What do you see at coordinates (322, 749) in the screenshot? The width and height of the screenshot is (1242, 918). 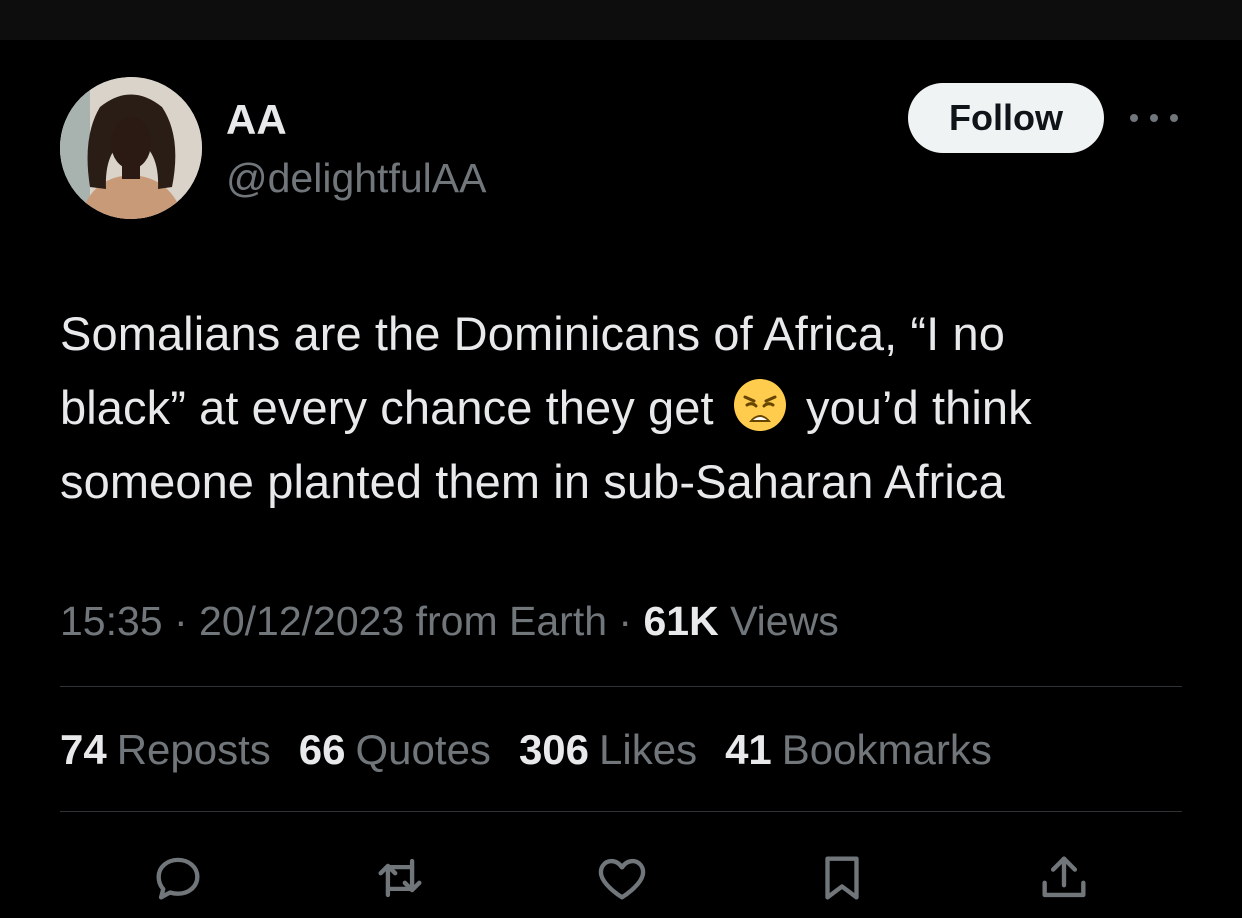 I see `stat-count: 66` at bounding box center [322, 749].